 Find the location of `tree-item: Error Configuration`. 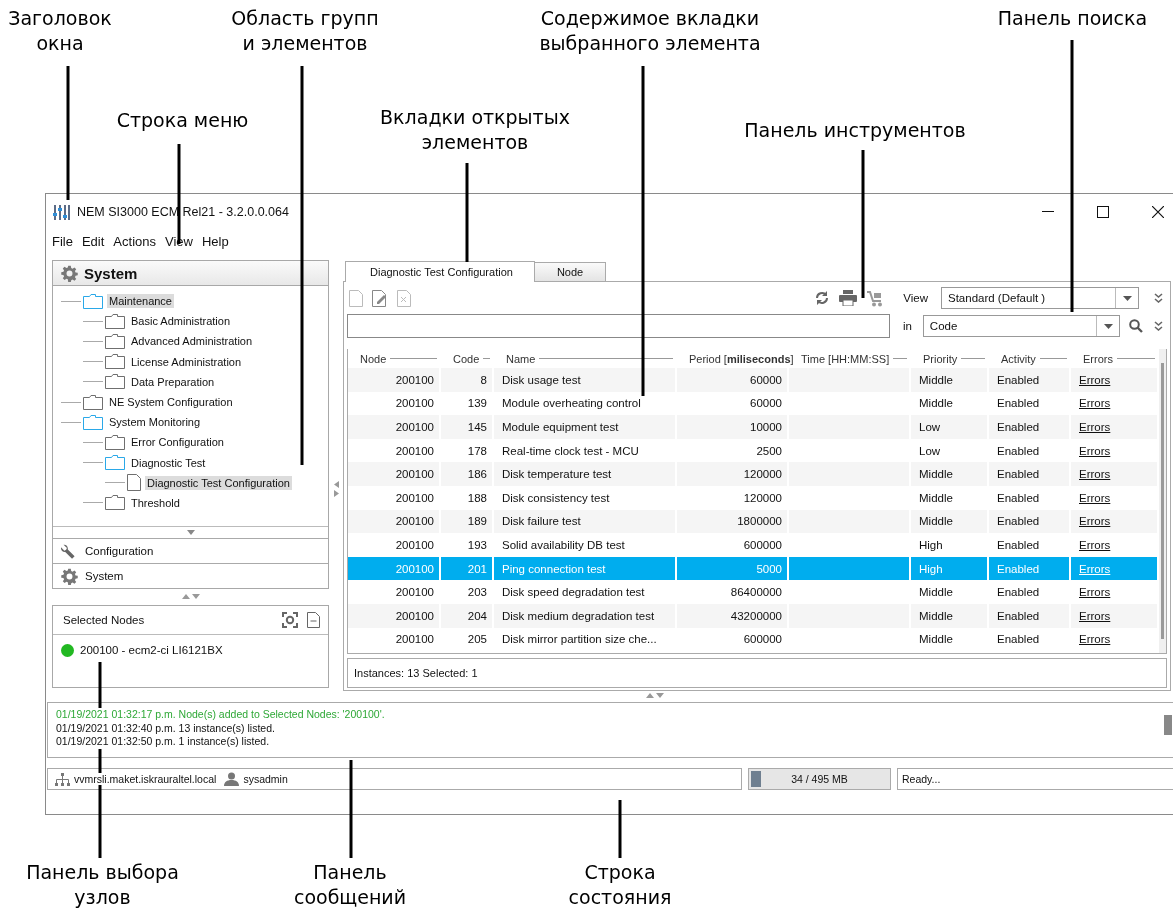

tree-item: Error Configuration is located at coordinates (177, 442).